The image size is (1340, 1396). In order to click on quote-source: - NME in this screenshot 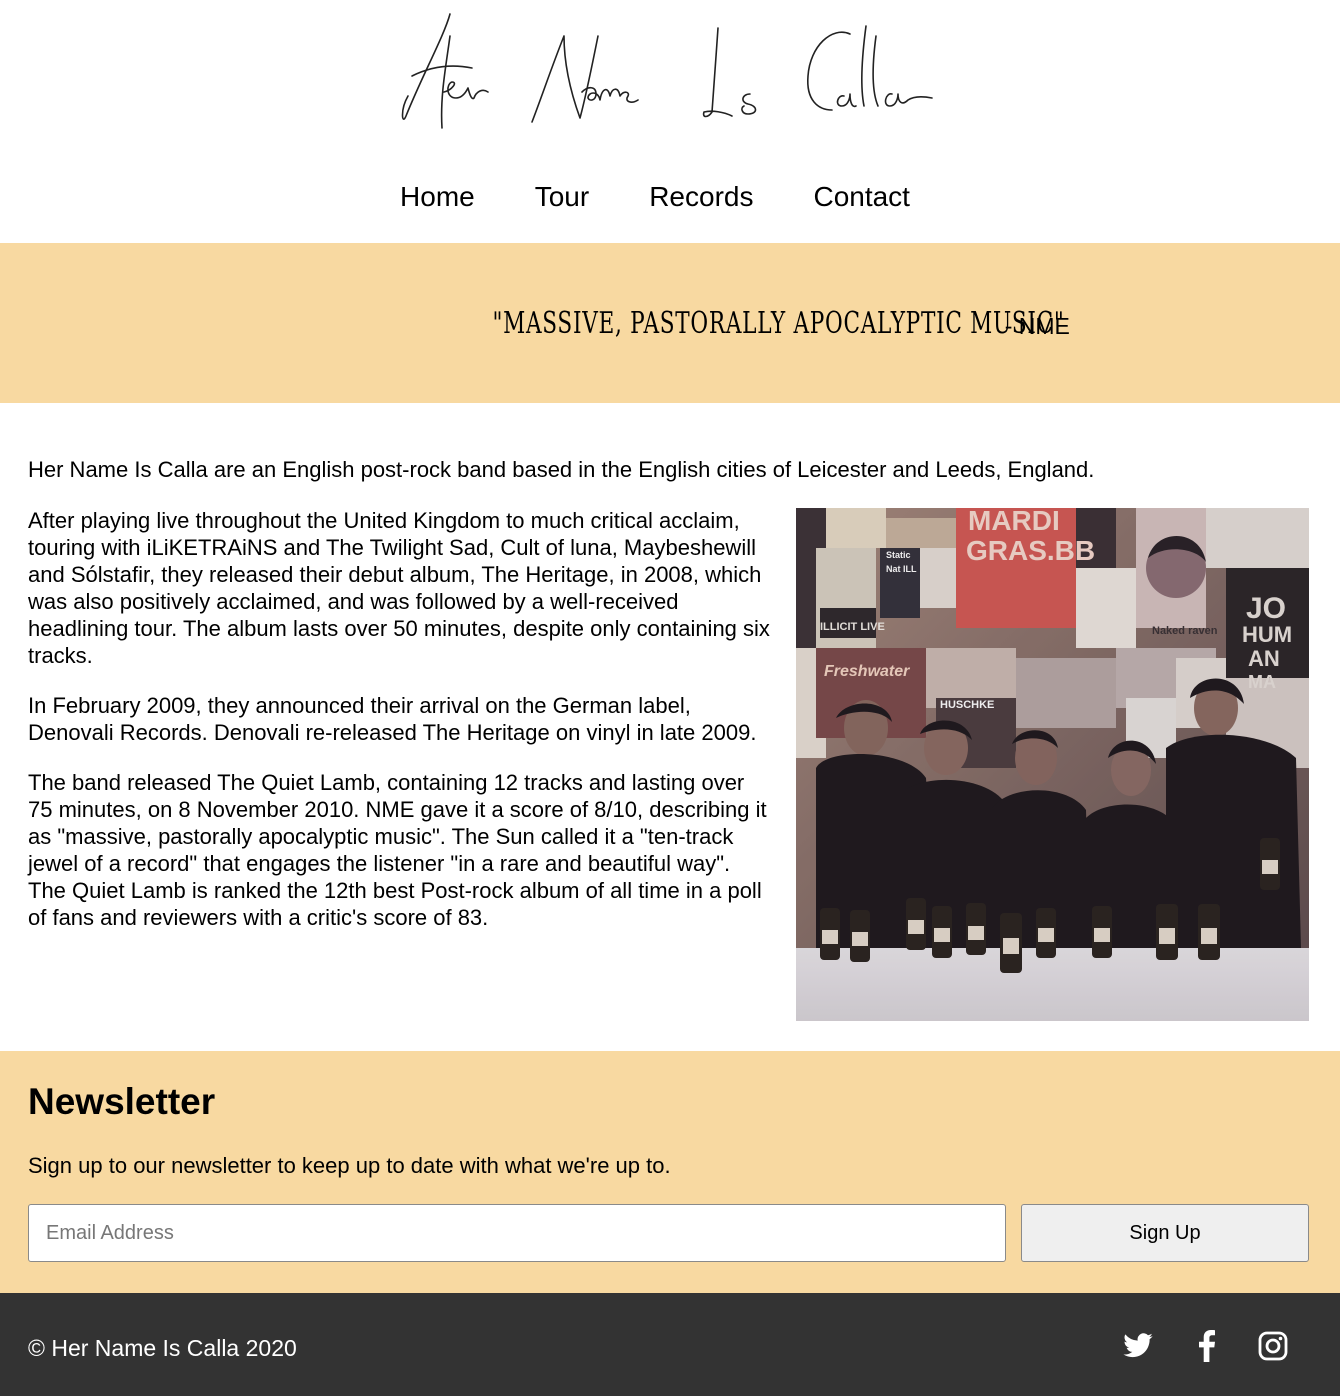, I will do `click(1037, 325)`.